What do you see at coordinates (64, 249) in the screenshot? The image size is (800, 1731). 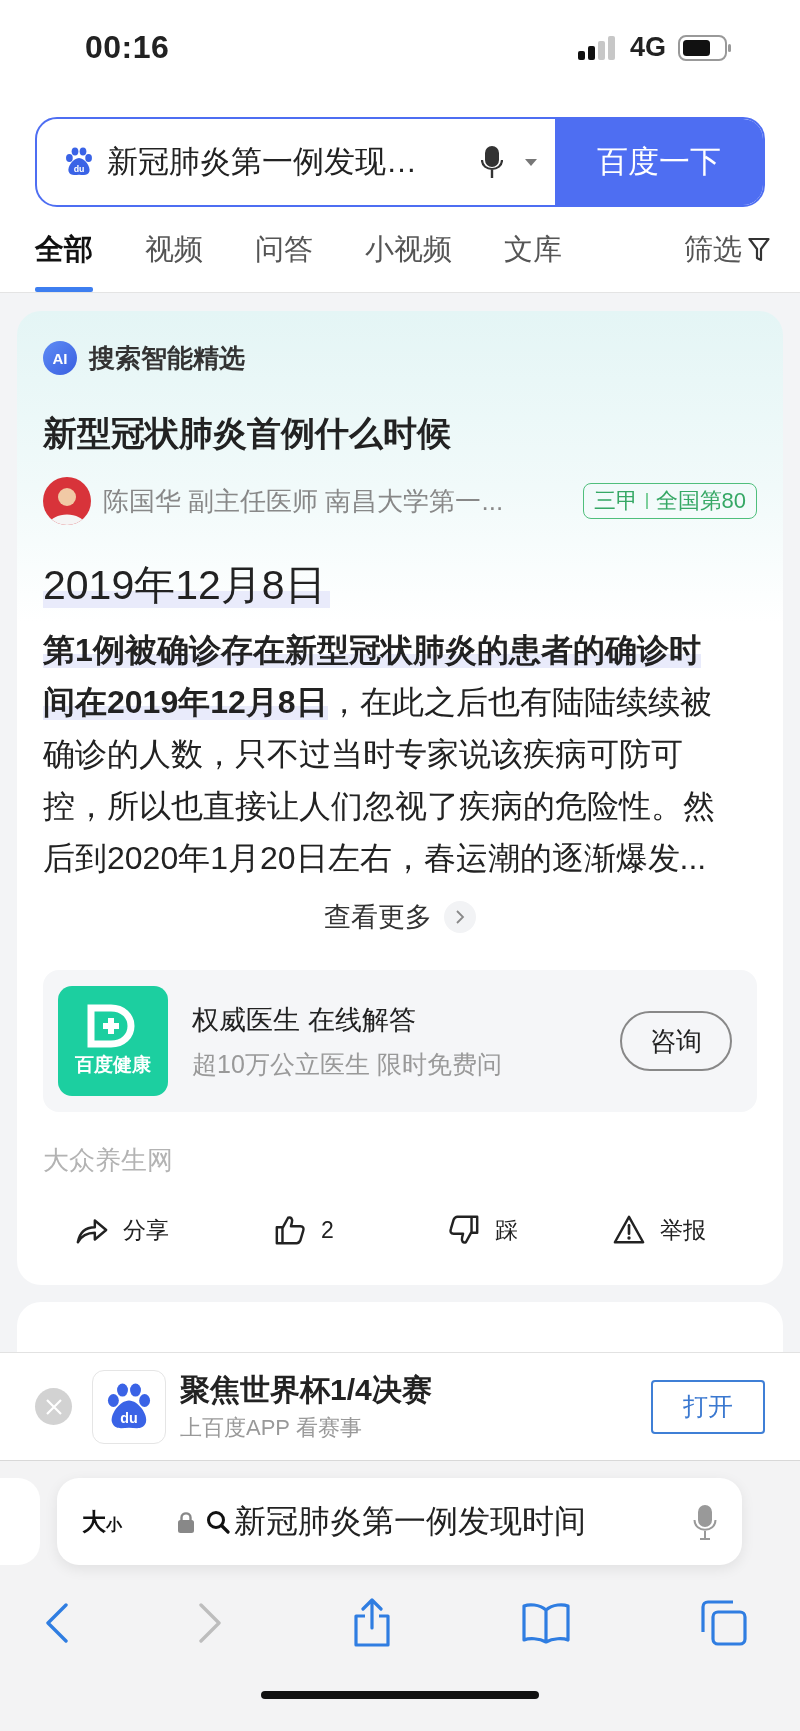 I see `tab: 全部` at bounding box center [64, 249].